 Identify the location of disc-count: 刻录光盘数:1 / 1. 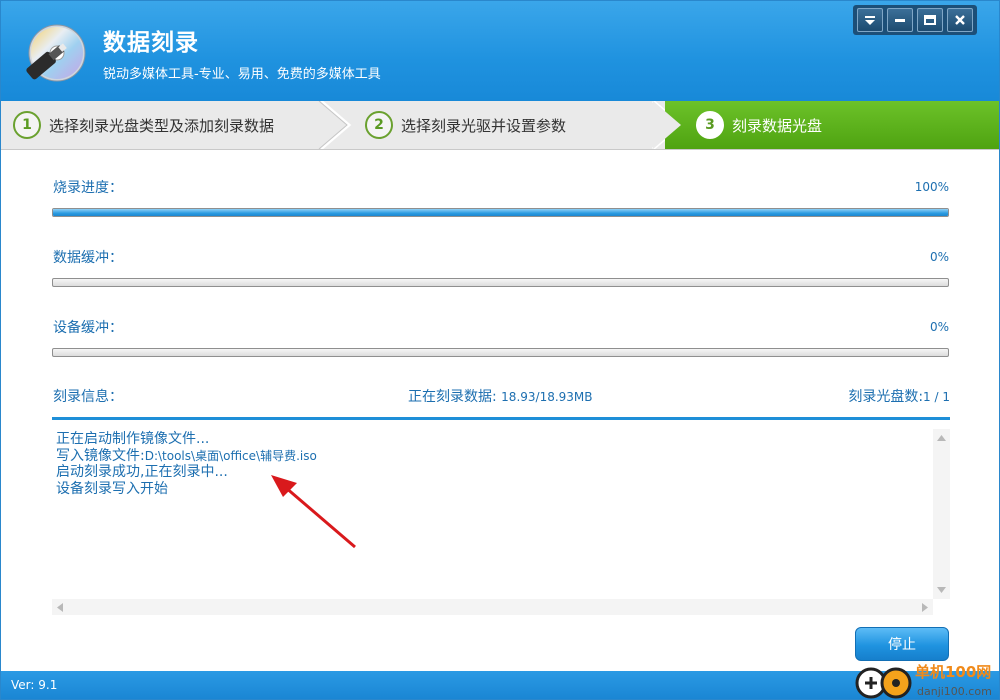
(899, 396).